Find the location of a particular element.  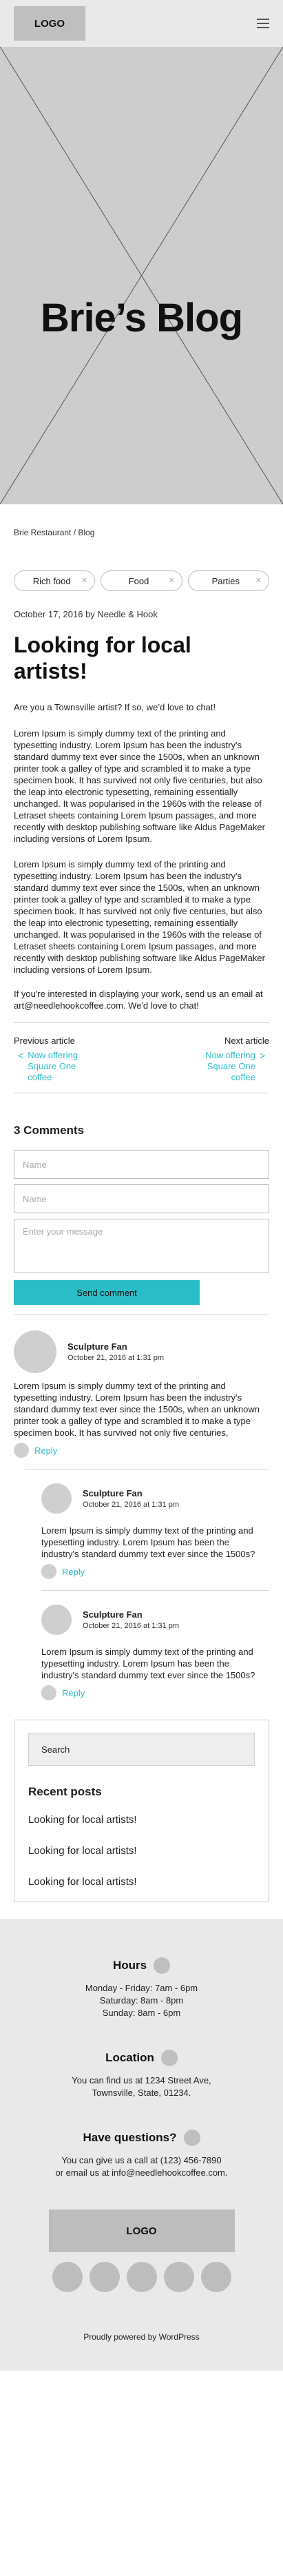

breadcrumb: Brie Restaurant / Blog is located at coordinates (142, 532).